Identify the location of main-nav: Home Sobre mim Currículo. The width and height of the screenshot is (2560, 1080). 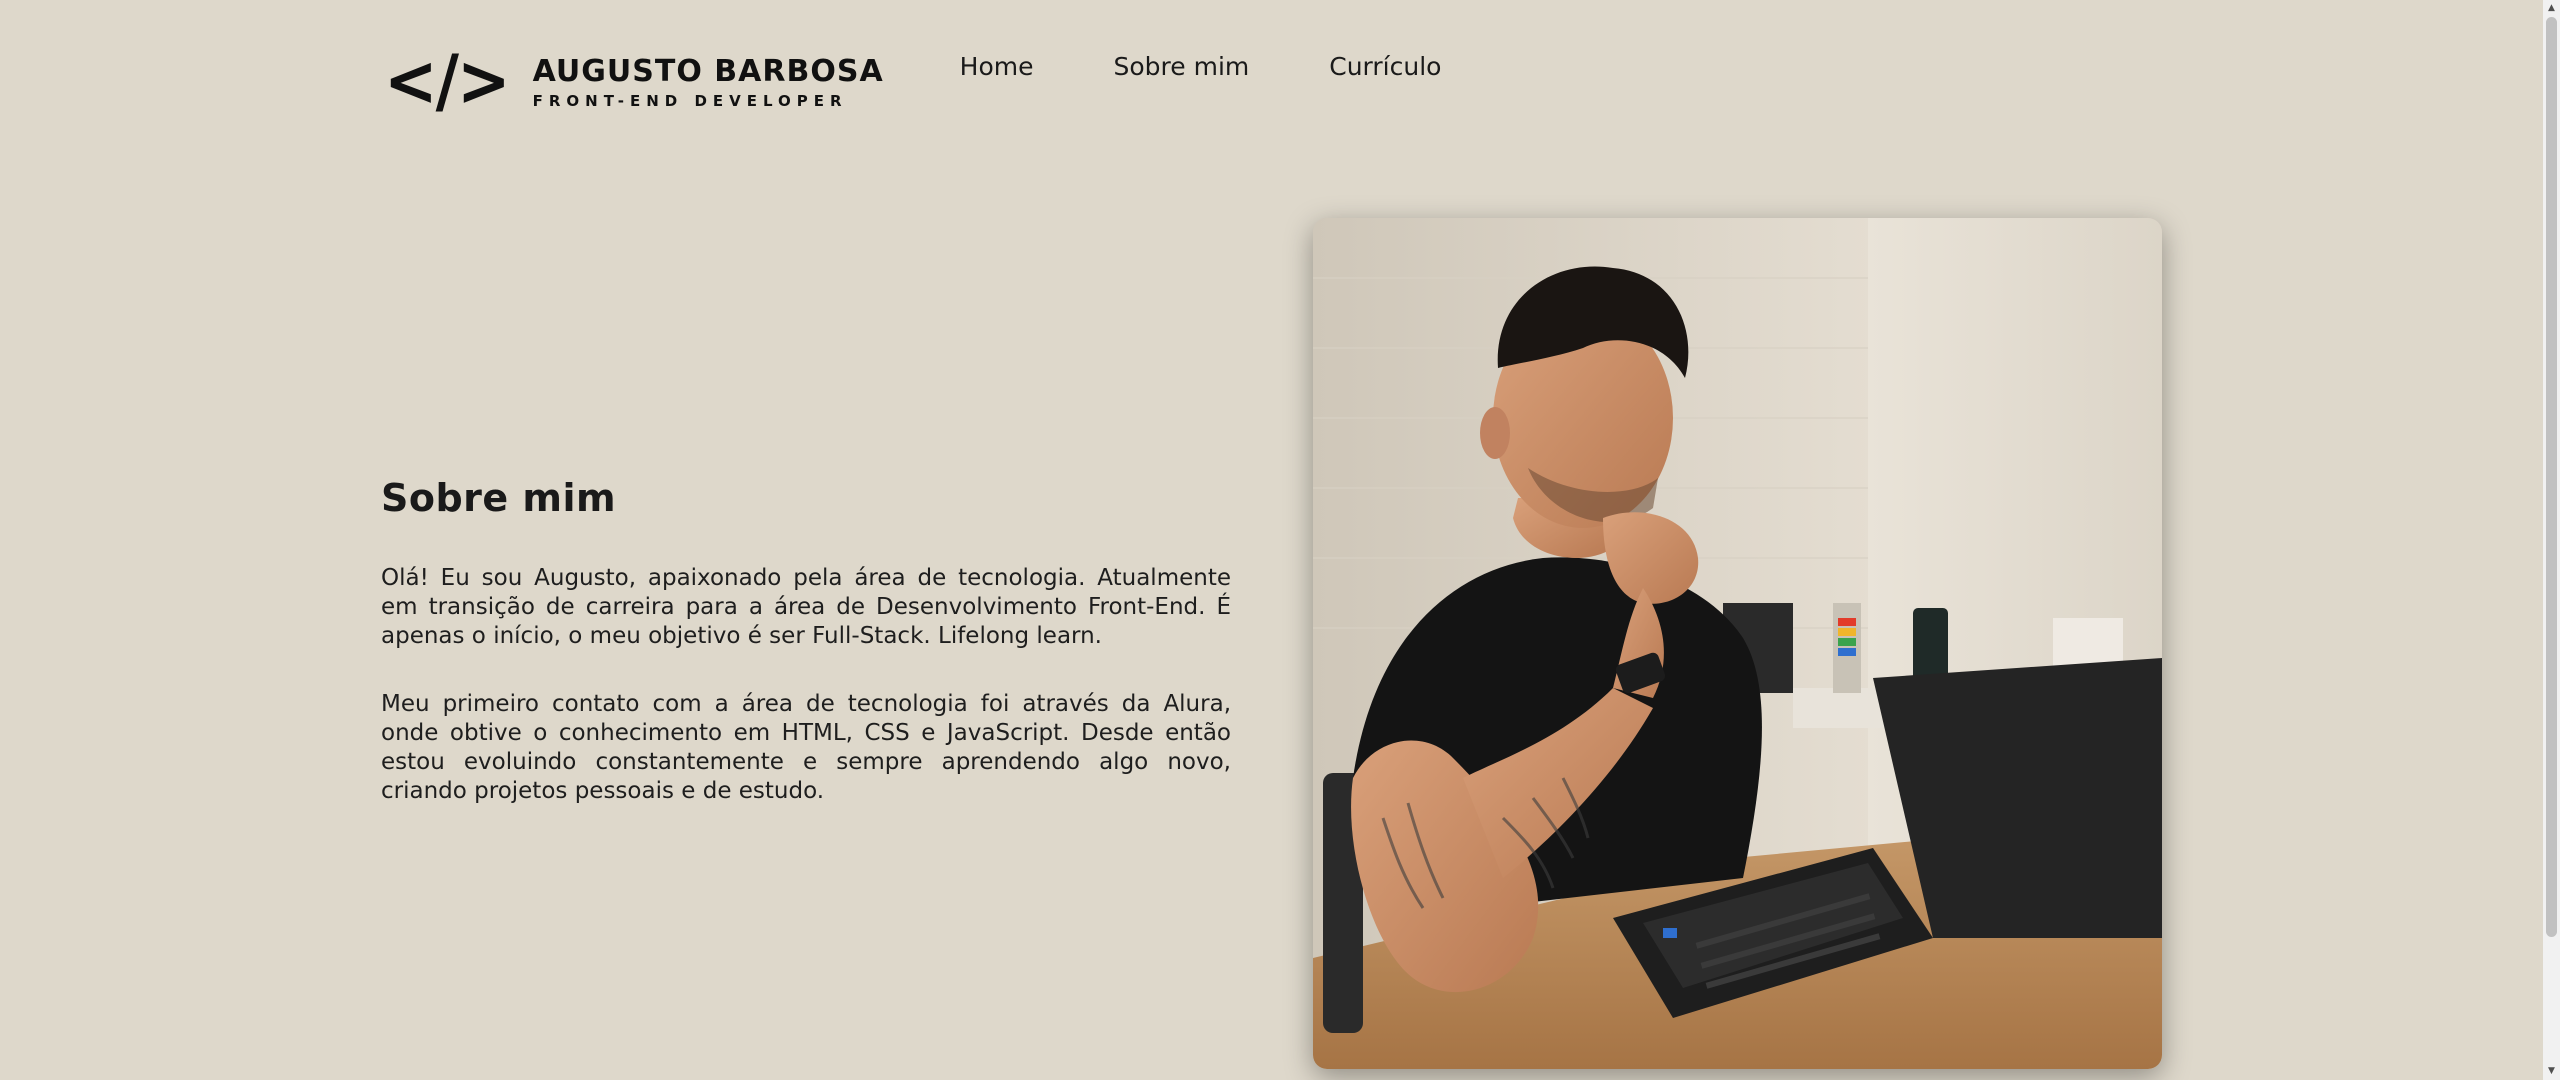
(1241, 66).